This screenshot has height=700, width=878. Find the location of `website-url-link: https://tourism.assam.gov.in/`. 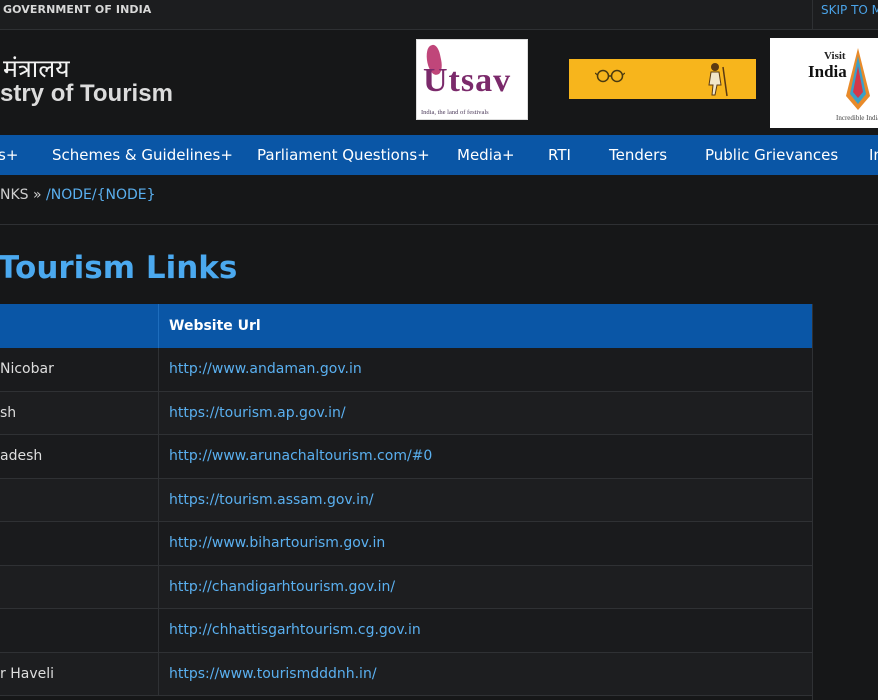

website-url-link: https://tourism.assam.gov.in/ is located at coordinates (271, 500).